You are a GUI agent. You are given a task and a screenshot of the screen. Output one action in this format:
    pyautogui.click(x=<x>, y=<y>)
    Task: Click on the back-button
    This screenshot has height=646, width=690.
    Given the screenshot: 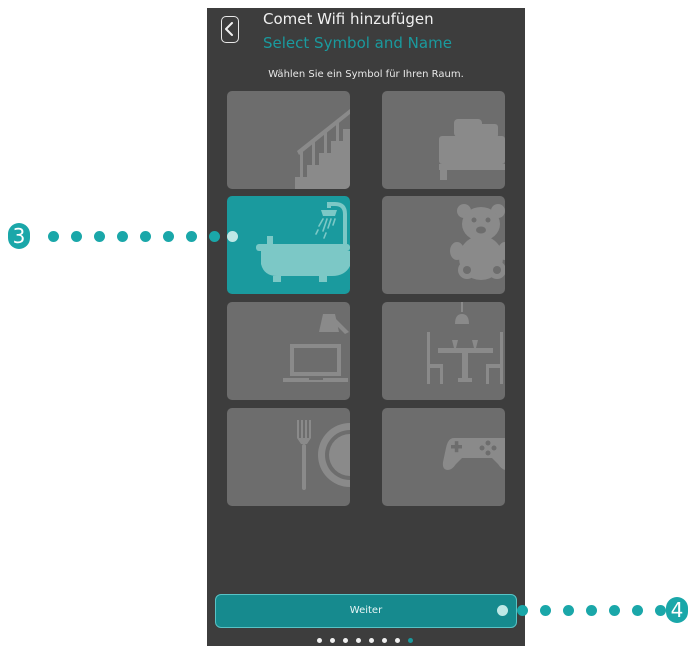 What is the action you would take?
    pyautogui.click(x=230, y=29)
    